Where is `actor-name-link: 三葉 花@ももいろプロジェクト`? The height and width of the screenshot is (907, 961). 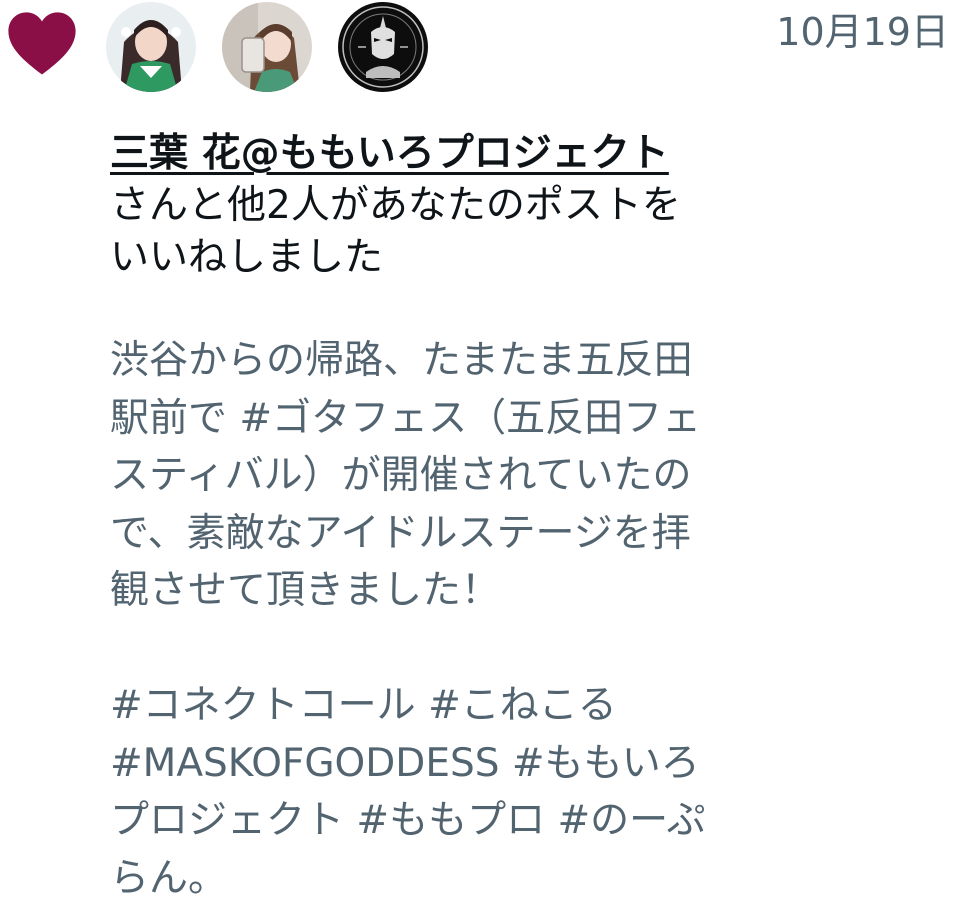 actor-name-link: 三葉 花@ももいろプロジェクト is located at coordinates (389, 154).